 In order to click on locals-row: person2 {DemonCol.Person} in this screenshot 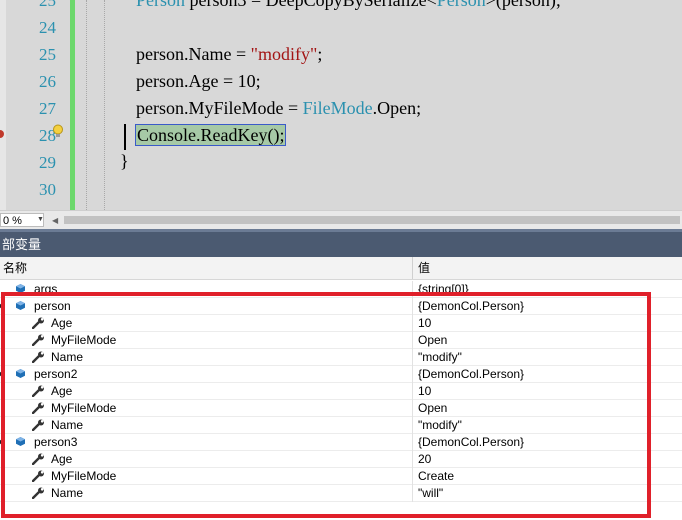, I will do `click(341, 374)`.